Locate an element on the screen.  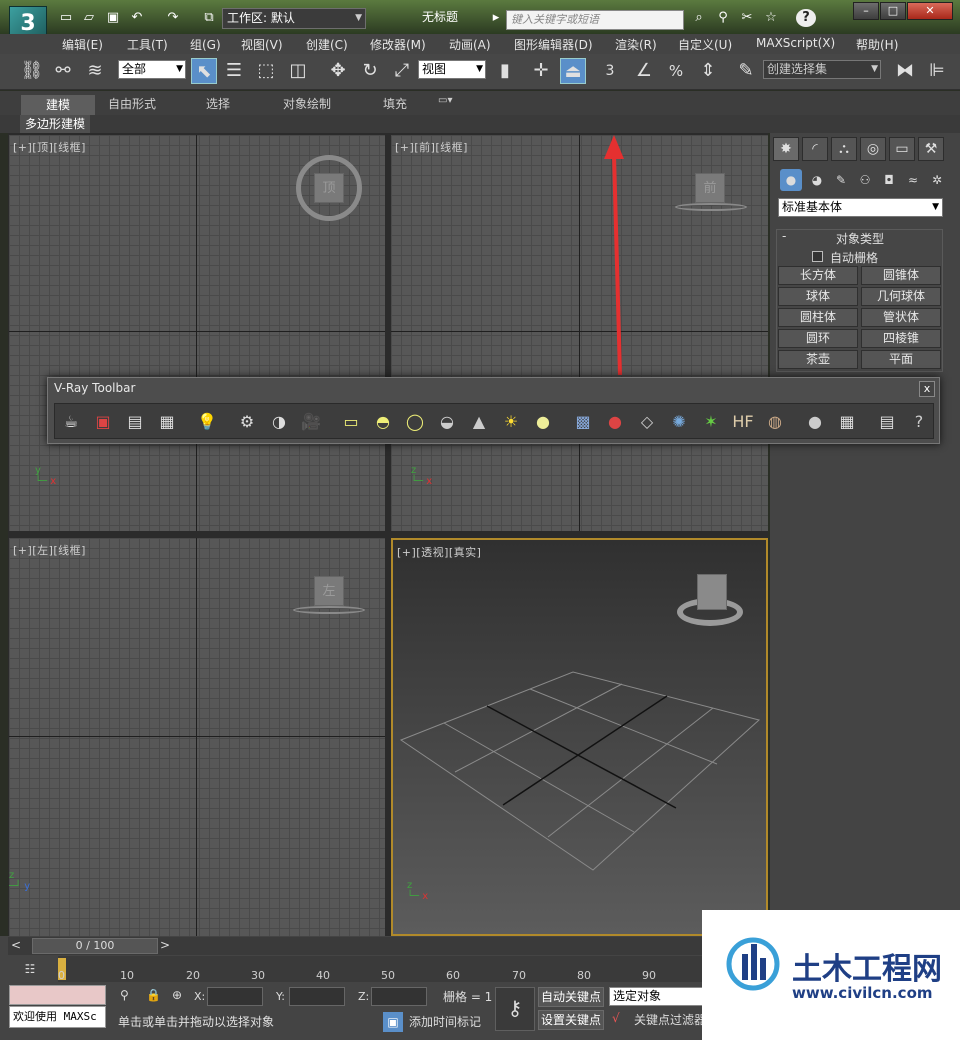
minimize-button: – is located at coordinates (866, 11).